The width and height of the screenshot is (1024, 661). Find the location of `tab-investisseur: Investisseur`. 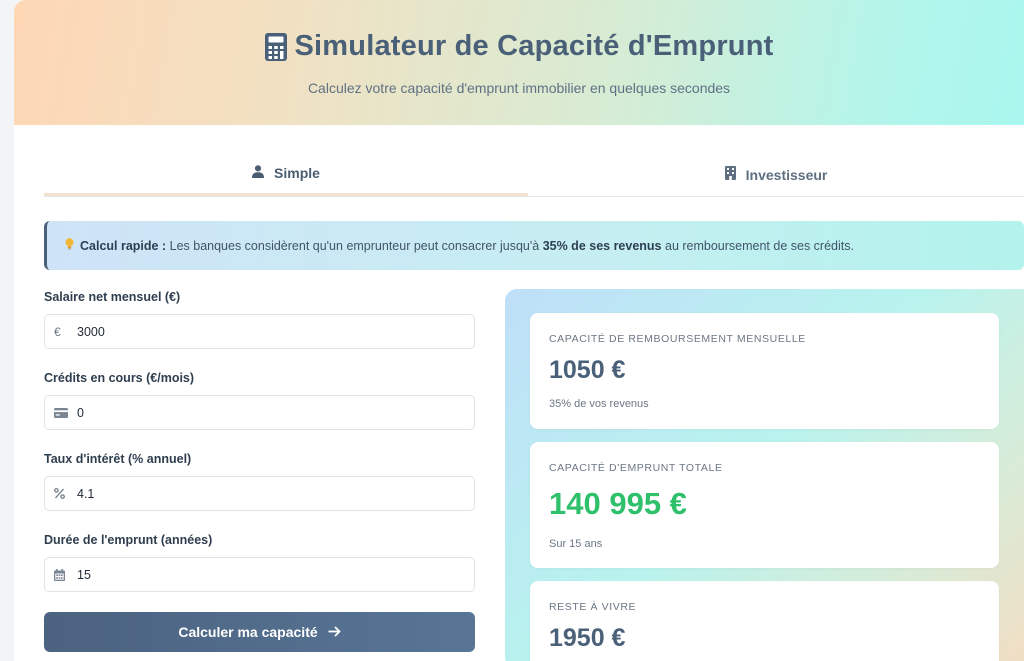

tab-investisseur: Investisseur is located at coordinates (776, 174).